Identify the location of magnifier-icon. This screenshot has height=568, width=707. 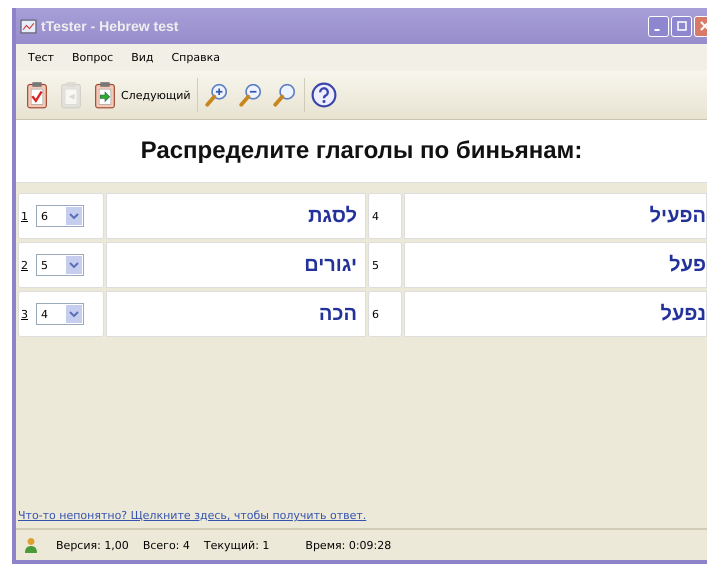
(285, 95).